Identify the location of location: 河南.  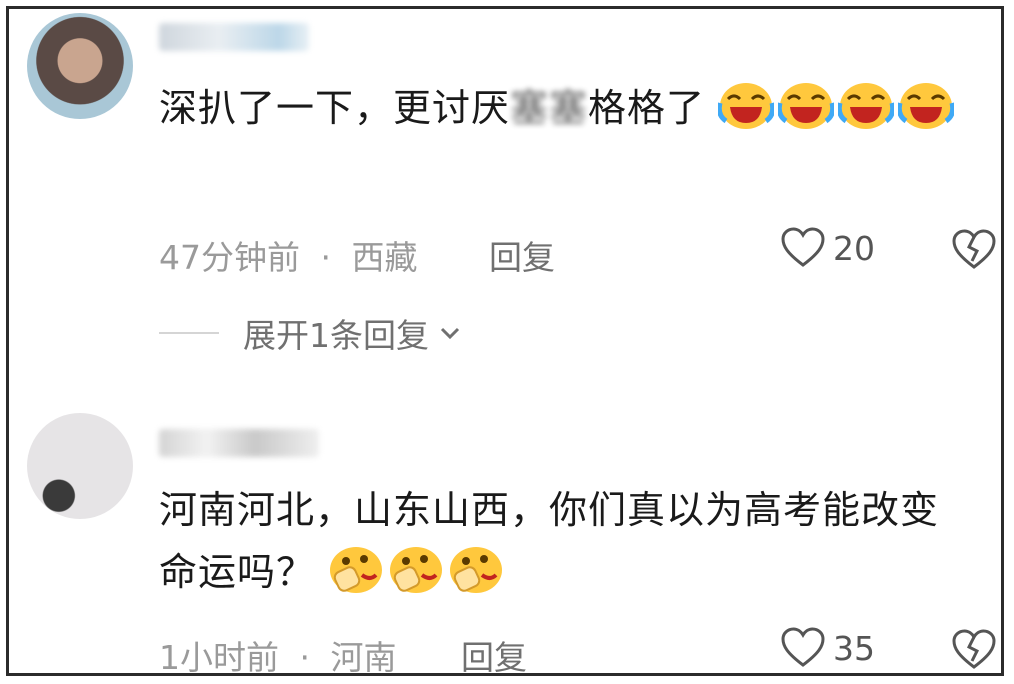
(363, 657).